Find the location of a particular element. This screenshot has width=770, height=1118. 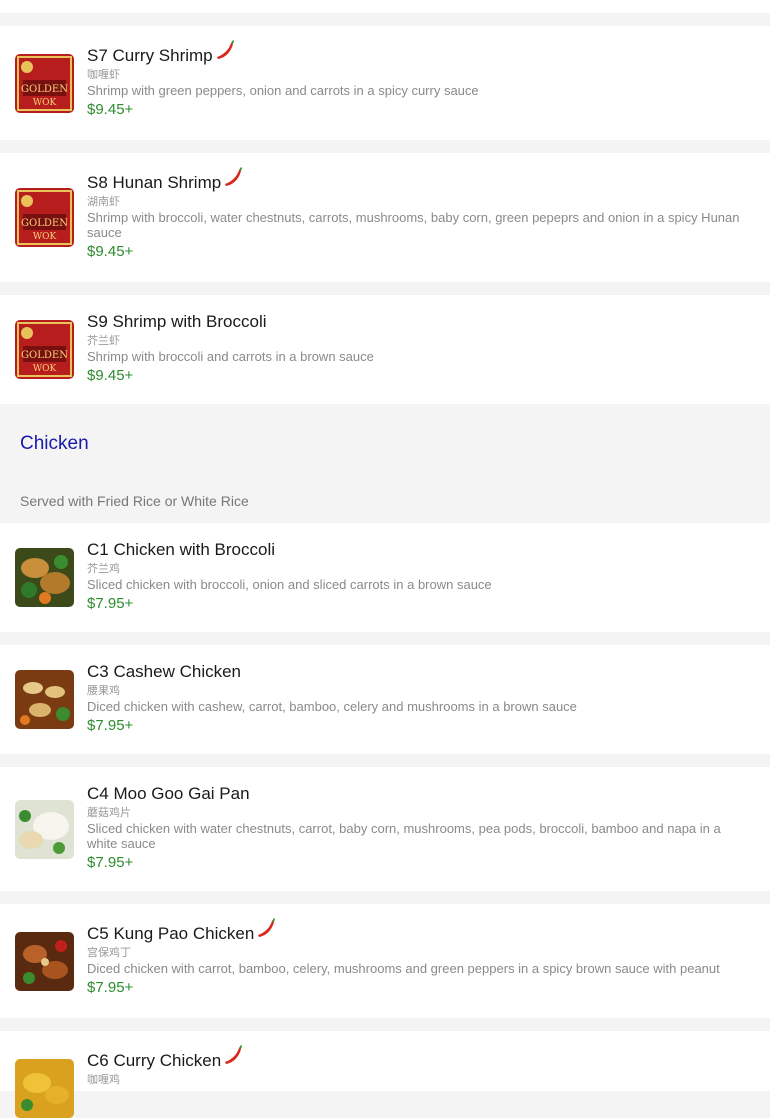

item-name: C5 Kung Pao Chicken is located at coordinates (170, 934).